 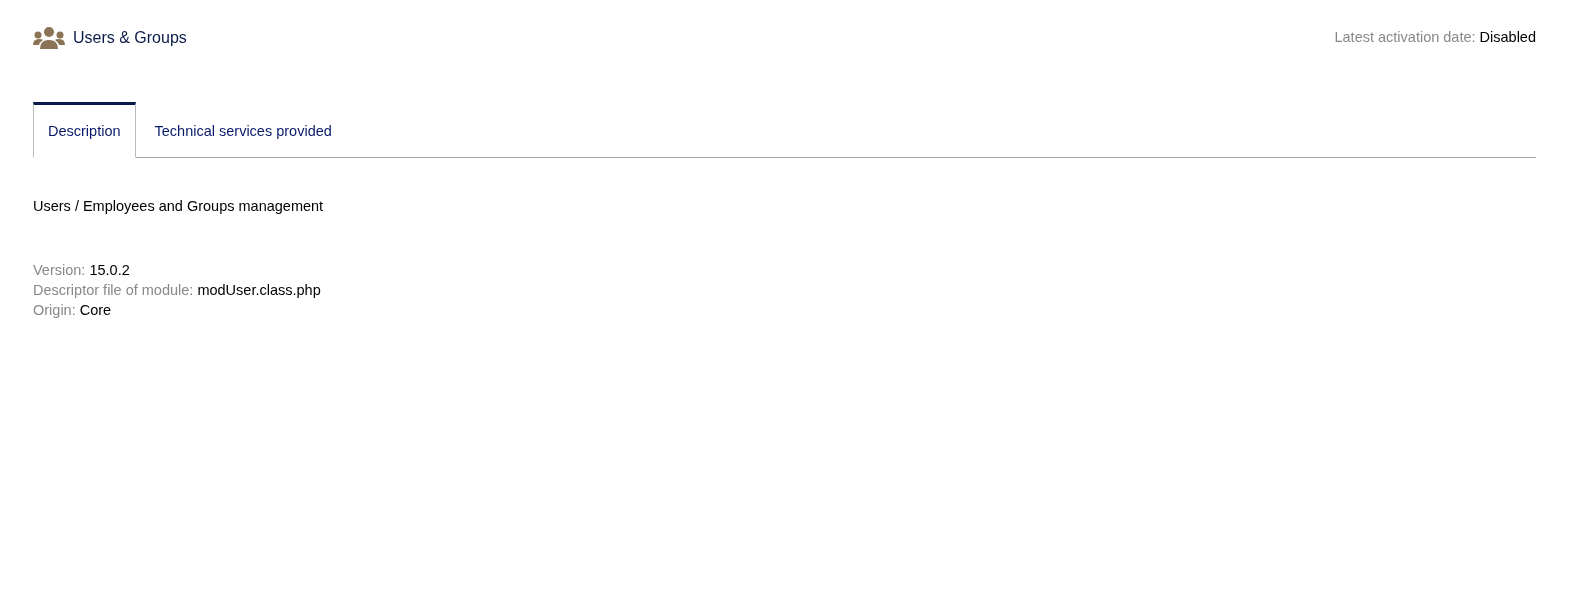 What do you see at coordinates (49, 38) in the screenshot?
I see `users-icon` at bounding box center [49, 38].